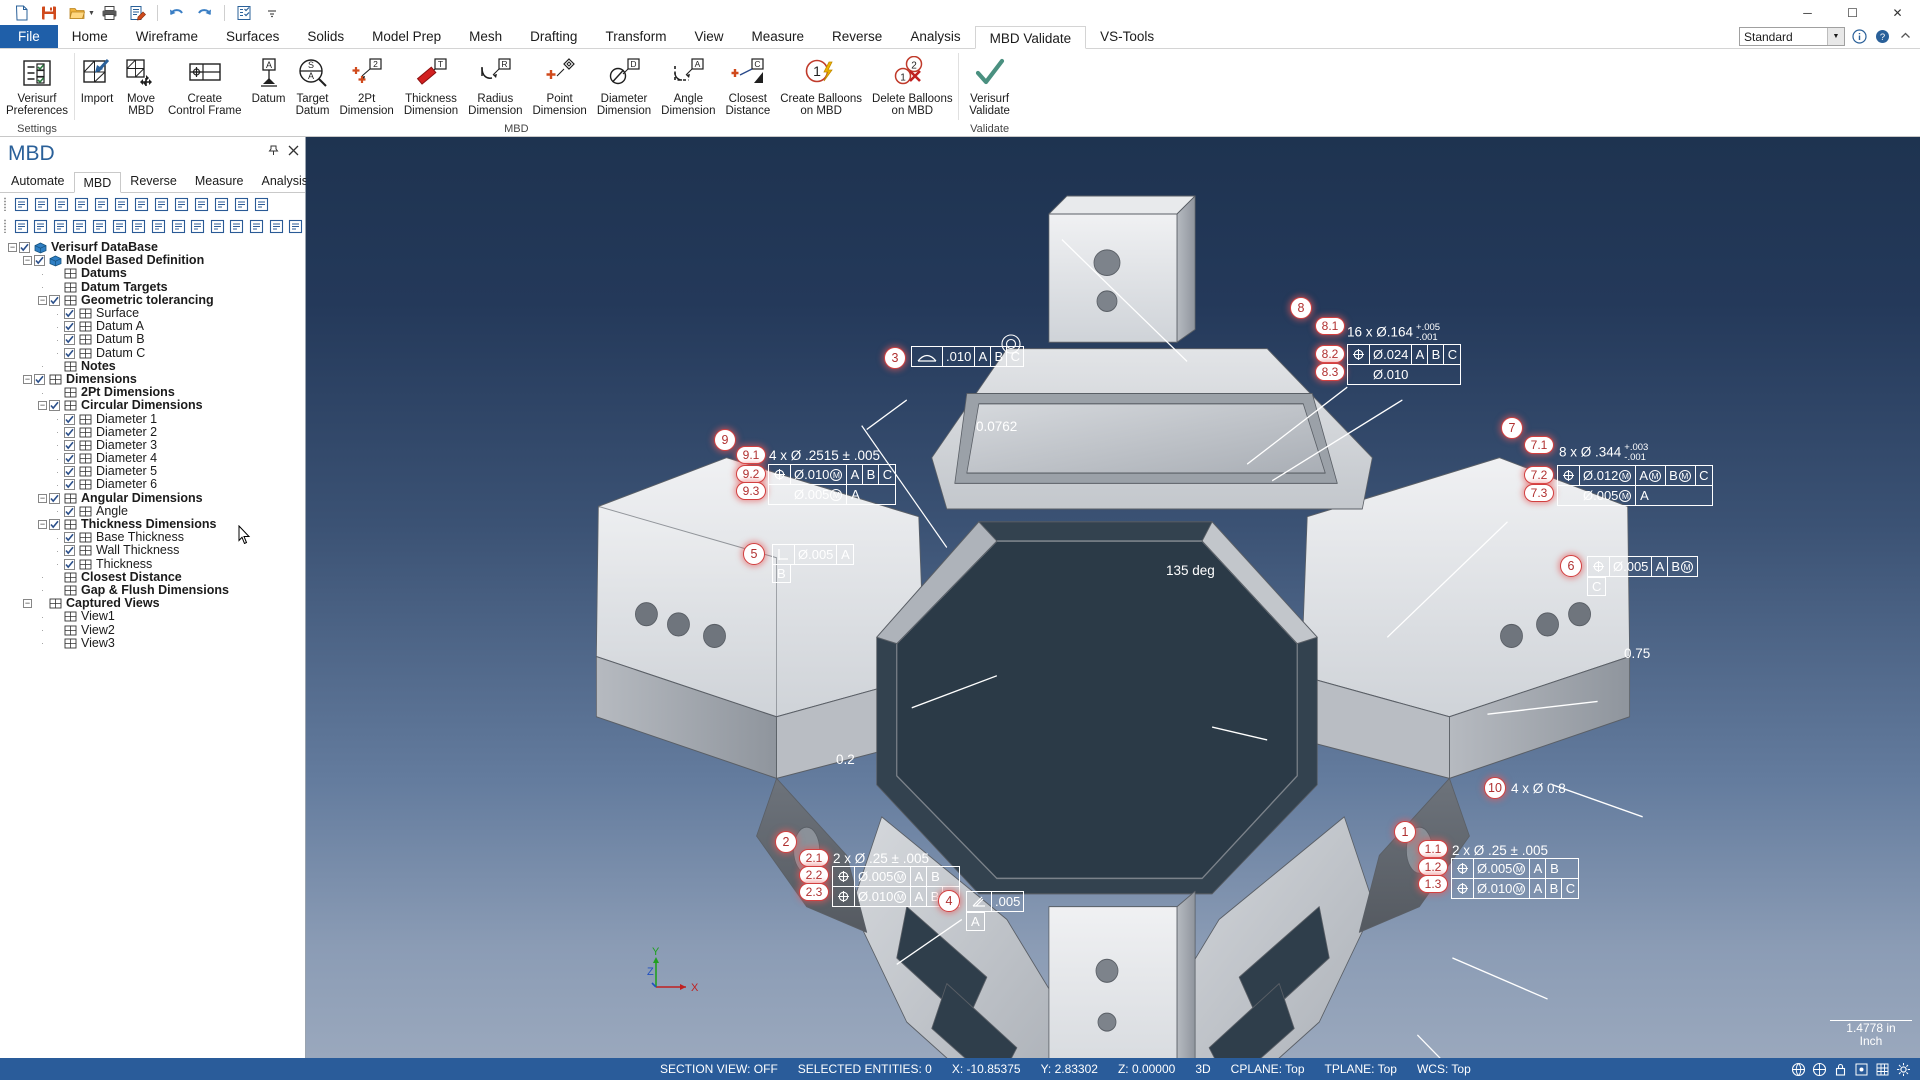 The image size is (1920, 1080). Describe the element at coordinates (1515, 878) in the screenshot. I see `fcf-1-stack: Ø.005 M A B Ø.010 M A B C` at that location.